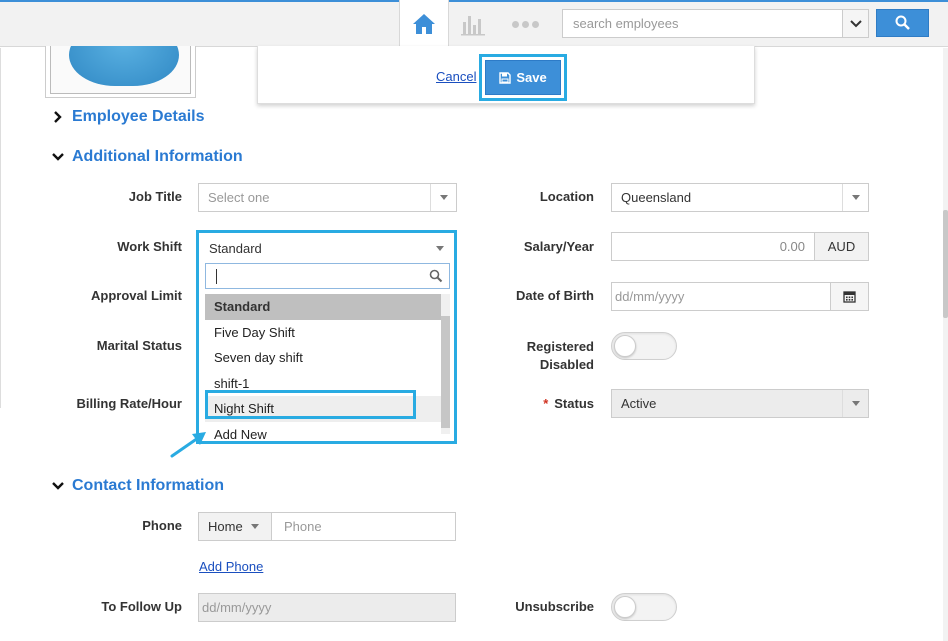  What do you see at coordinates (656, 197) in the screenshot?
I see `location-value: Queensland` at bounding box center [656, 197].